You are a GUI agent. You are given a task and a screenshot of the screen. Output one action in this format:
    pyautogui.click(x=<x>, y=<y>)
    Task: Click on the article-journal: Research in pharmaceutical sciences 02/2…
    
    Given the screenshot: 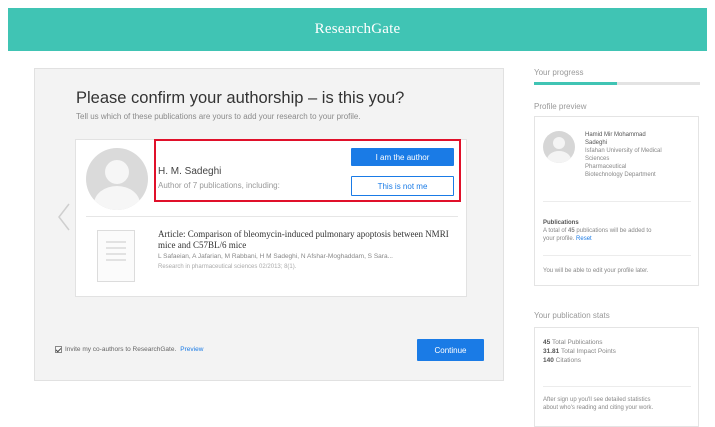 What is the action you would take?
    pyautogui.click(x=227, y=267)
    